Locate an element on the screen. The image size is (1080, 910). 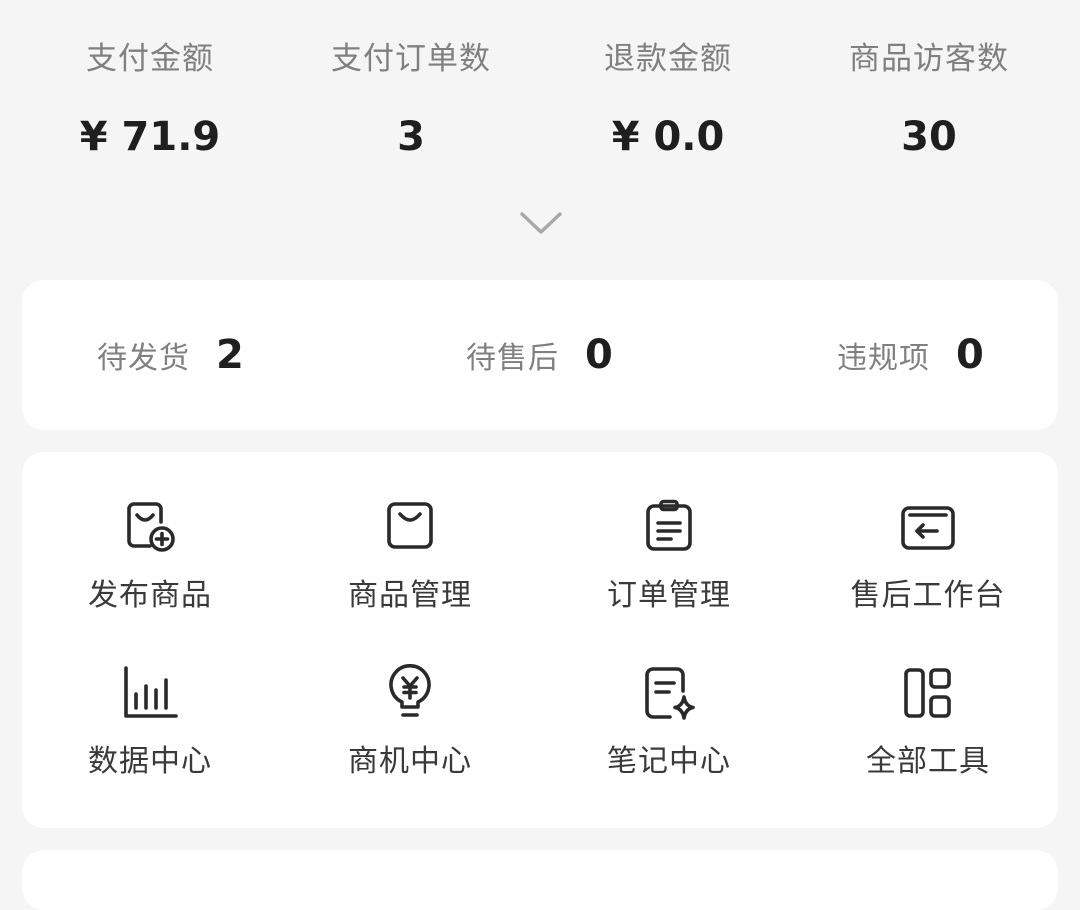
clipboard-icon is located at coordinates (669, 525).